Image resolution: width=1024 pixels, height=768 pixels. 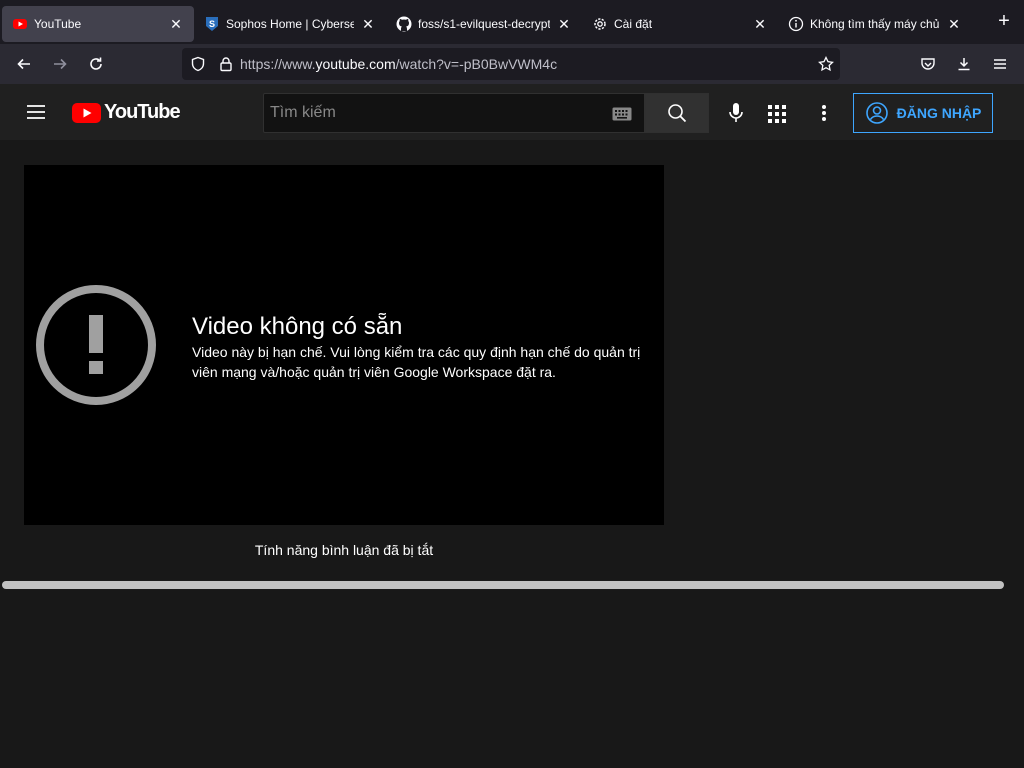 What do you see at coordinates (98, 24) in the screenshot?
I see `tab-youtube: YouTube ✕` at bounding box center [98, 24].